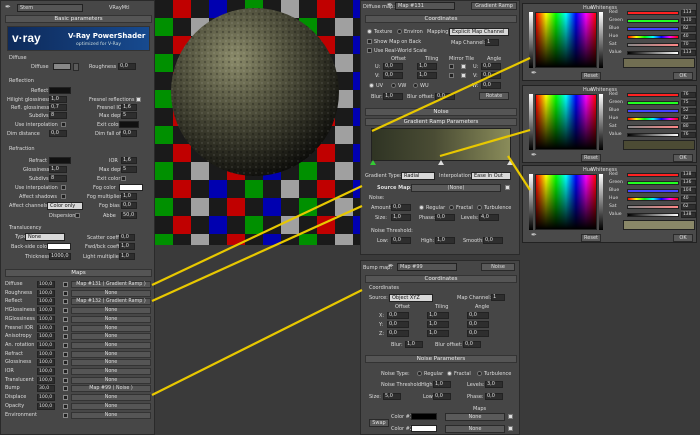 The image size is (700, 435). What do you see at coordinates (257, 342) in the screenshot?
I see `connector-bump-map` at bounding box center [257, 342].